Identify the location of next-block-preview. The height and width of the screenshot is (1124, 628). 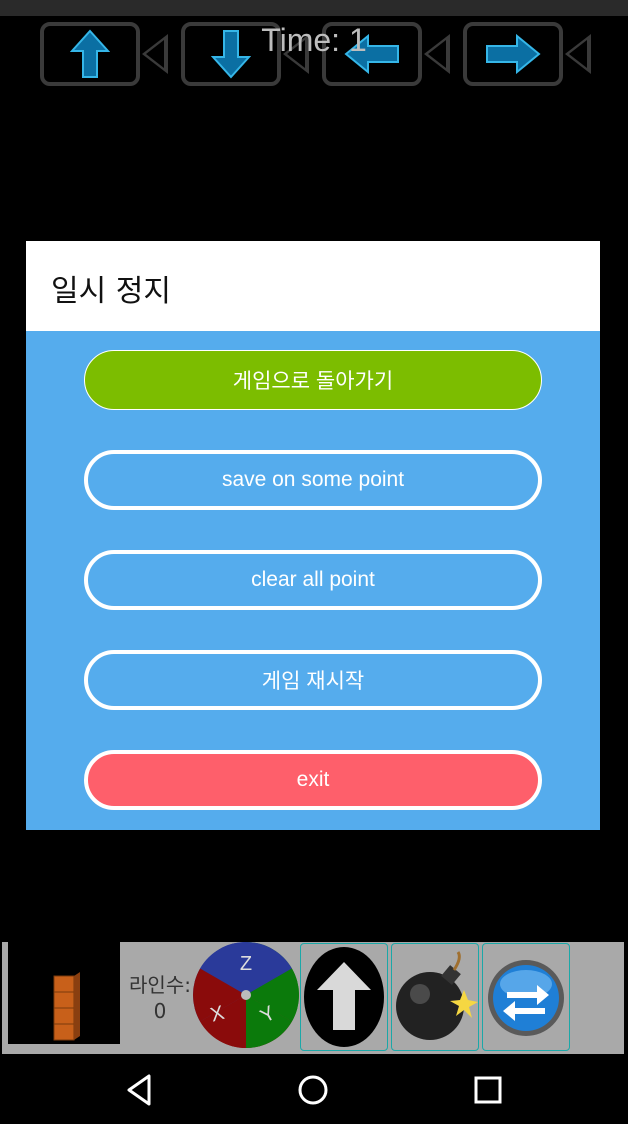
(64, 993).